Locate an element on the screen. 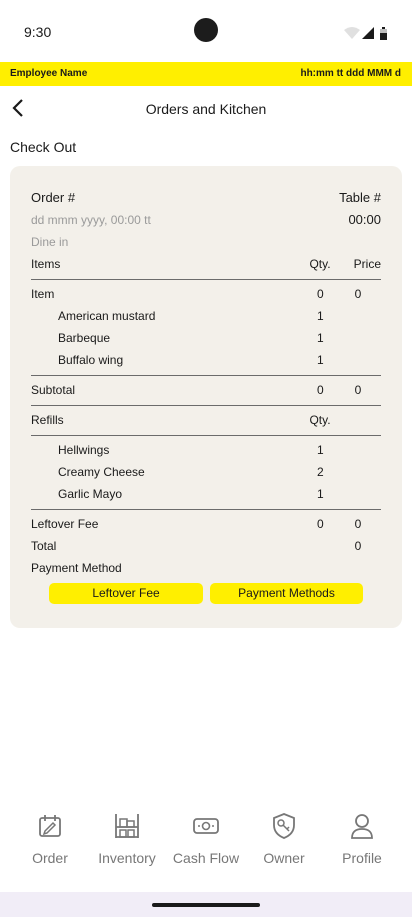 Image resolution: width=412 pixels, height=917 pixels. service-type-row: Dine in is located at coordinates (206, 242).